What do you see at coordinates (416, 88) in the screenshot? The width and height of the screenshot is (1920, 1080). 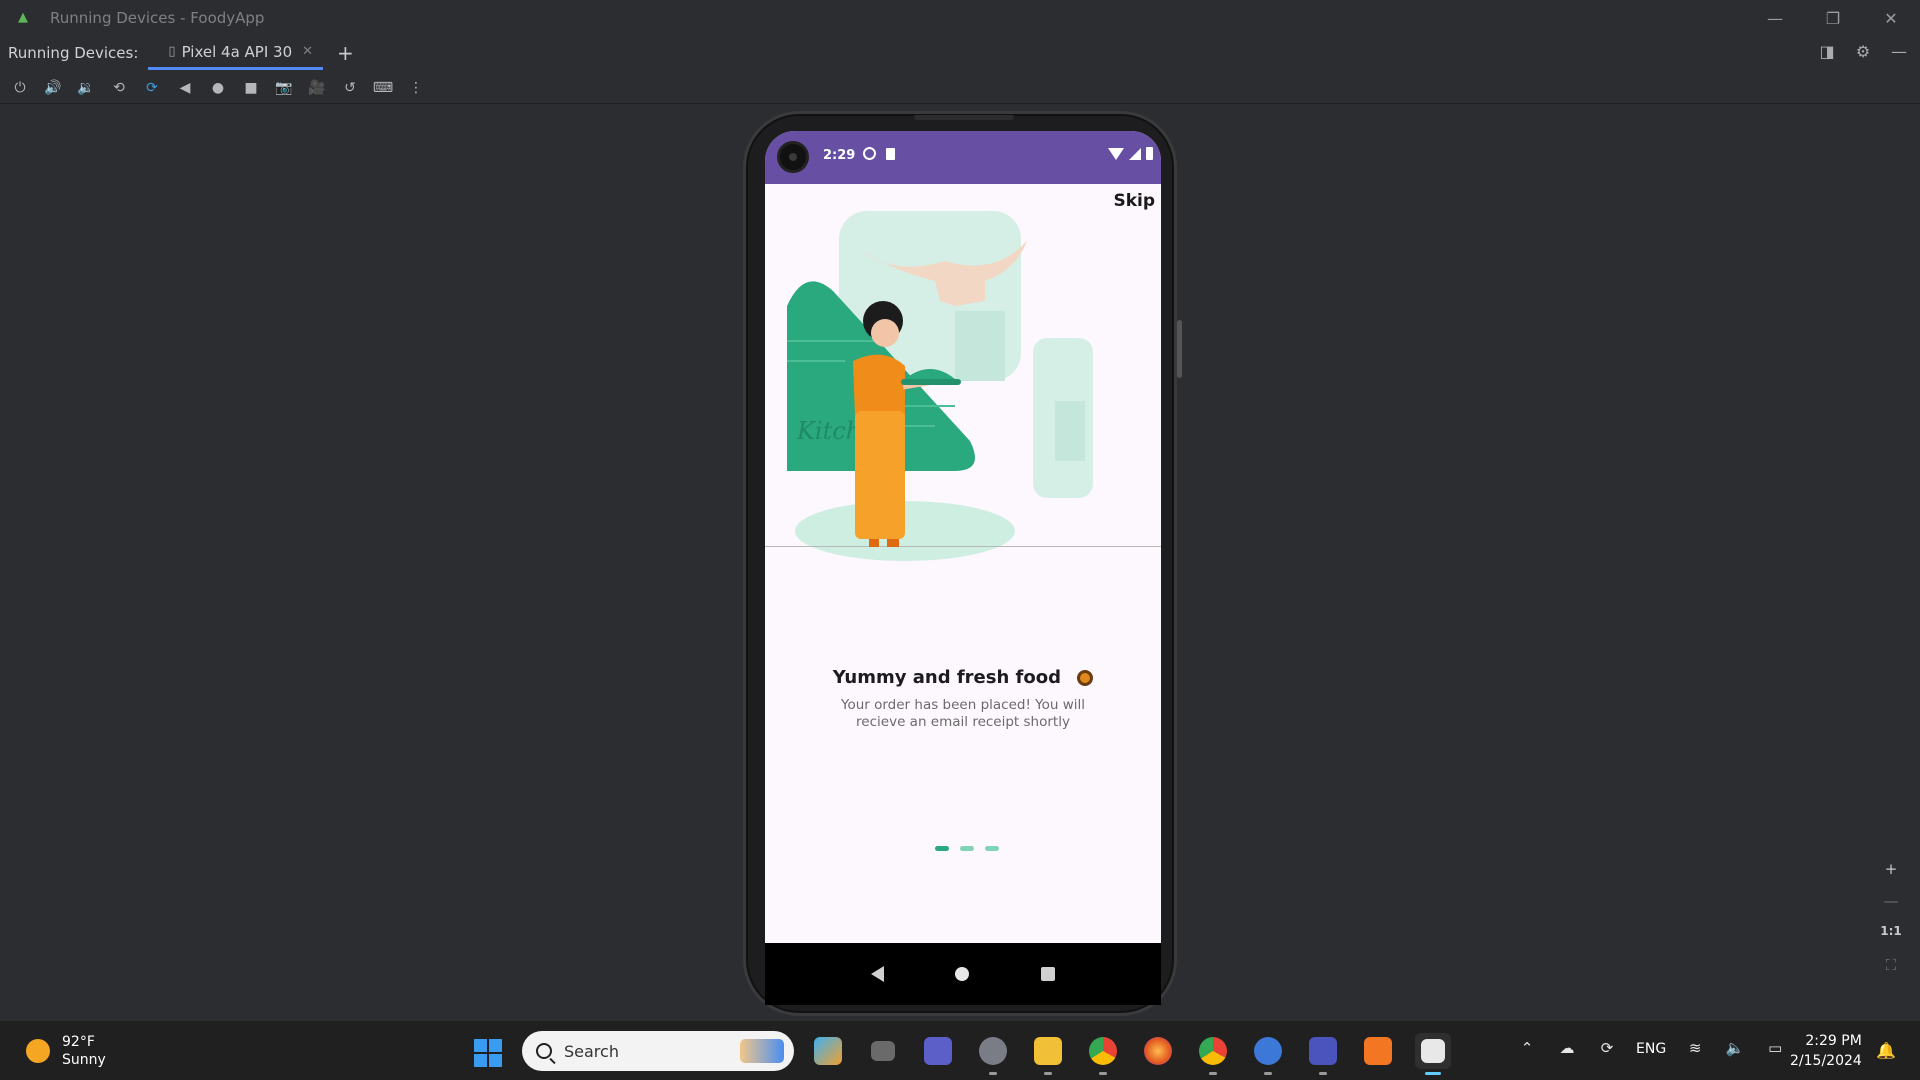 I see `more-icon: ⋮` at bounding box center [416, 88].